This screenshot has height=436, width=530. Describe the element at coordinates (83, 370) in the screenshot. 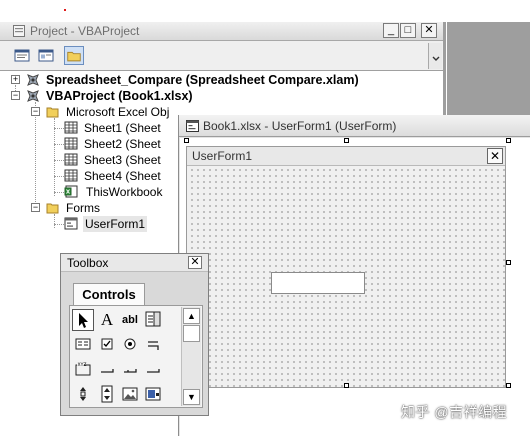

I see `frame-tool: XYZ` at that location.